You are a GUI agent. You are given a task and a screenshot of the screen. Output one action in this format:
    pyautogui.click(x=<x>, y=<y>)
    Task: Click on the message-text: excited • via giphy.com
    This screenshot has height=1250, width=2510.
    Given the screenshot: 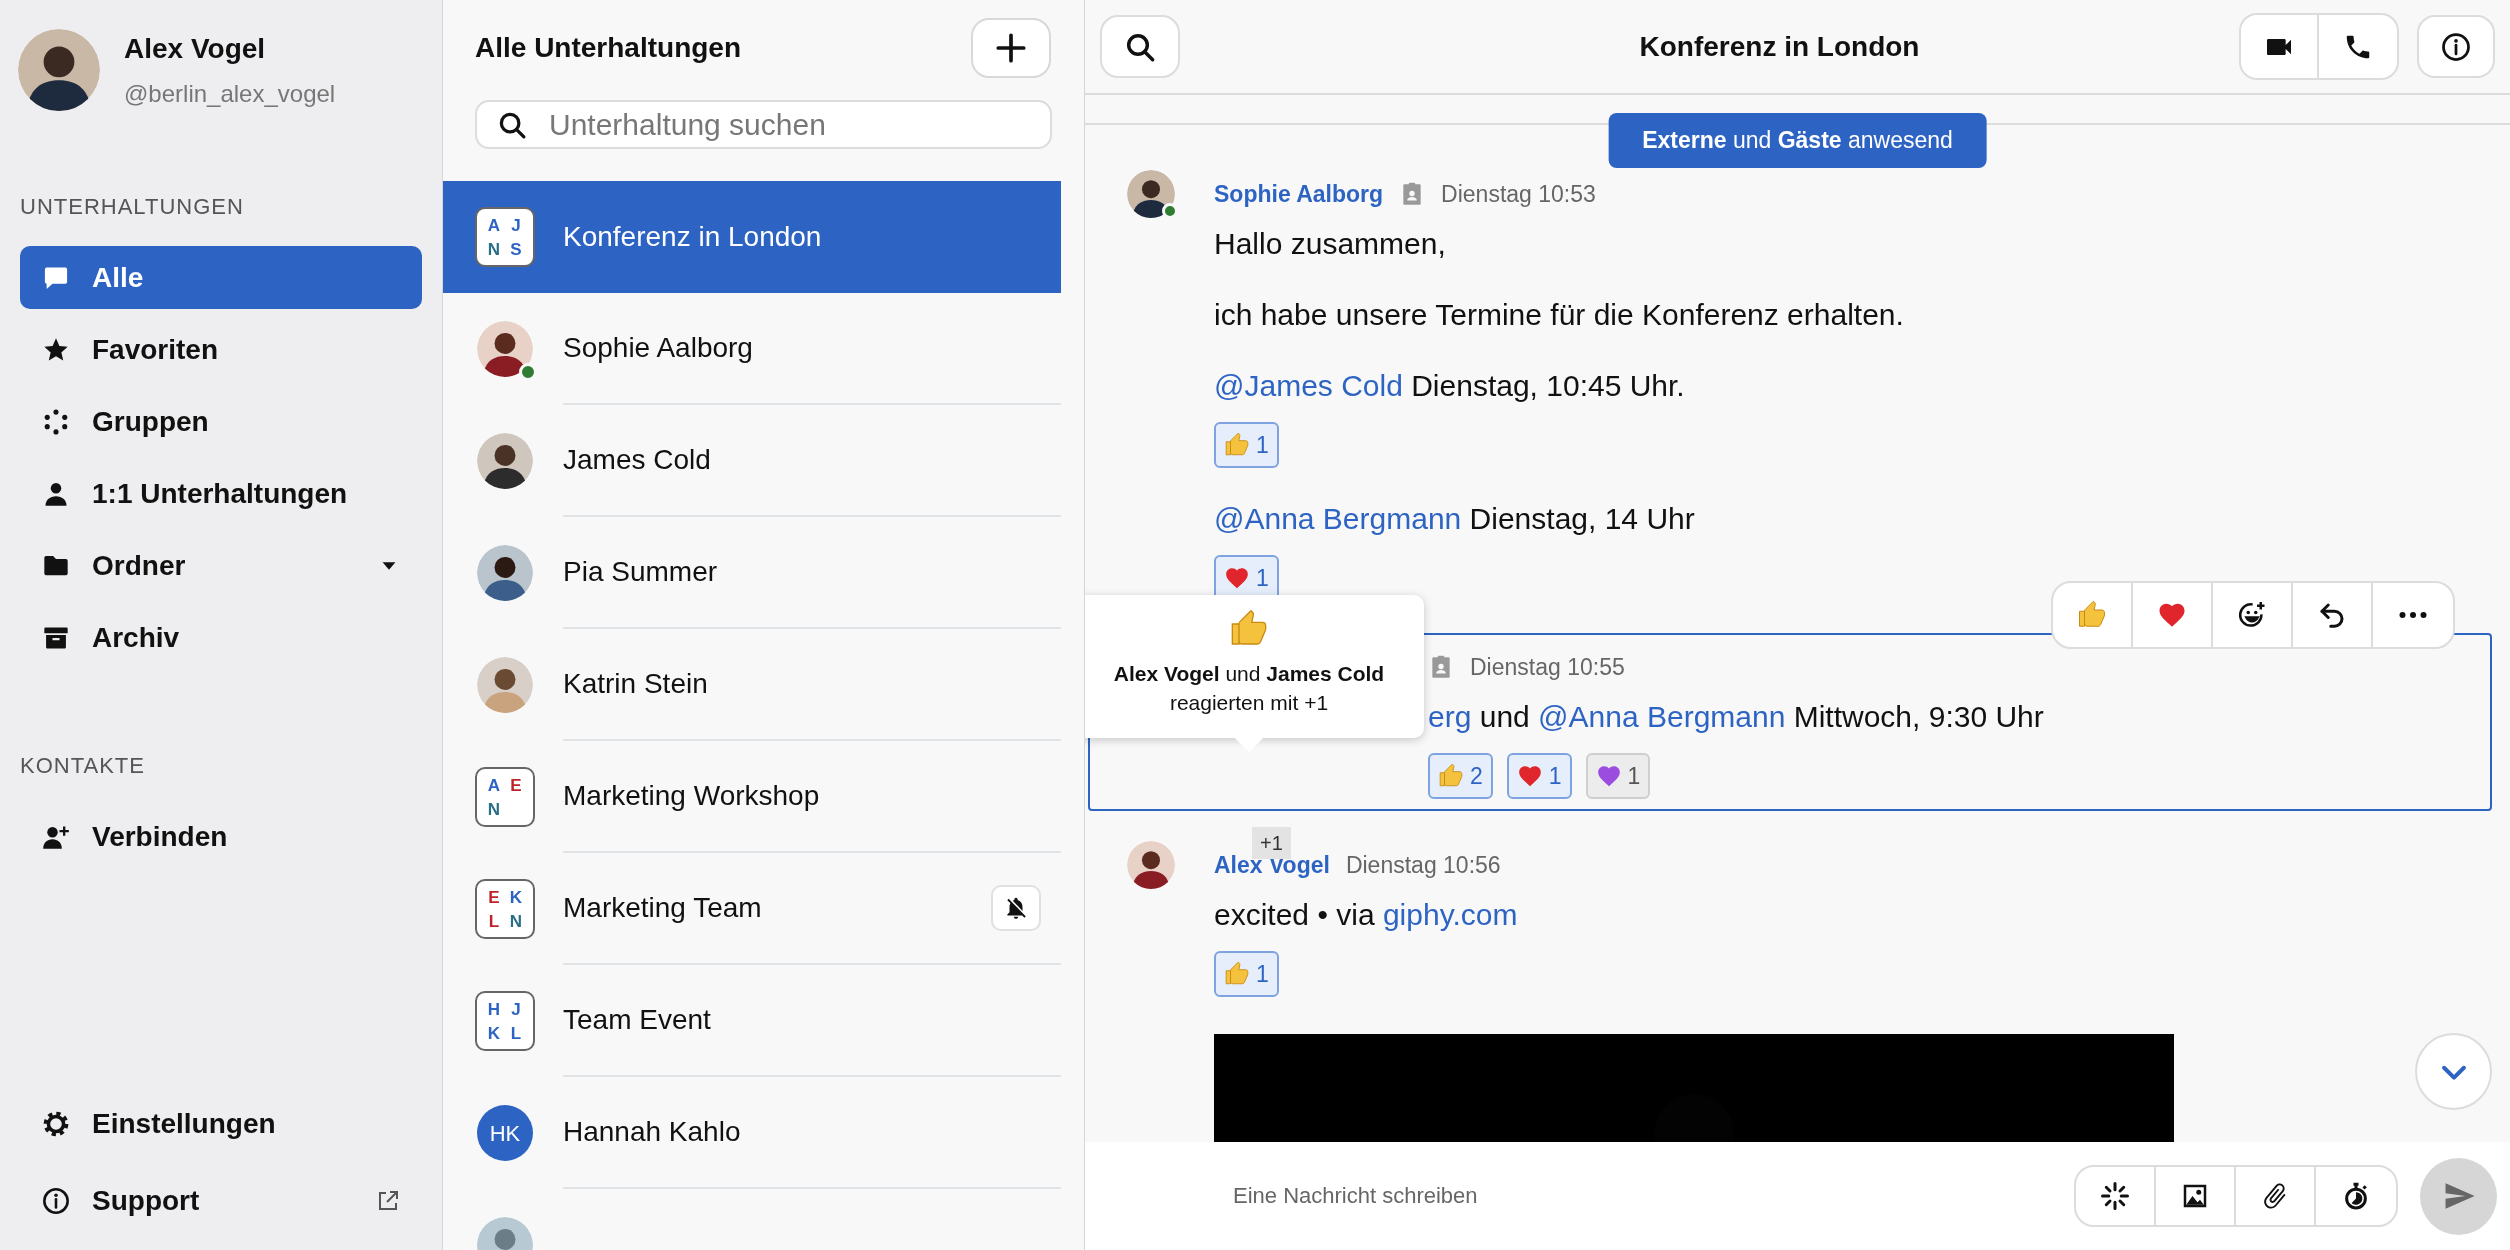 What is the action you would take?
    pyautogui.click(x=1366, y=915)
    